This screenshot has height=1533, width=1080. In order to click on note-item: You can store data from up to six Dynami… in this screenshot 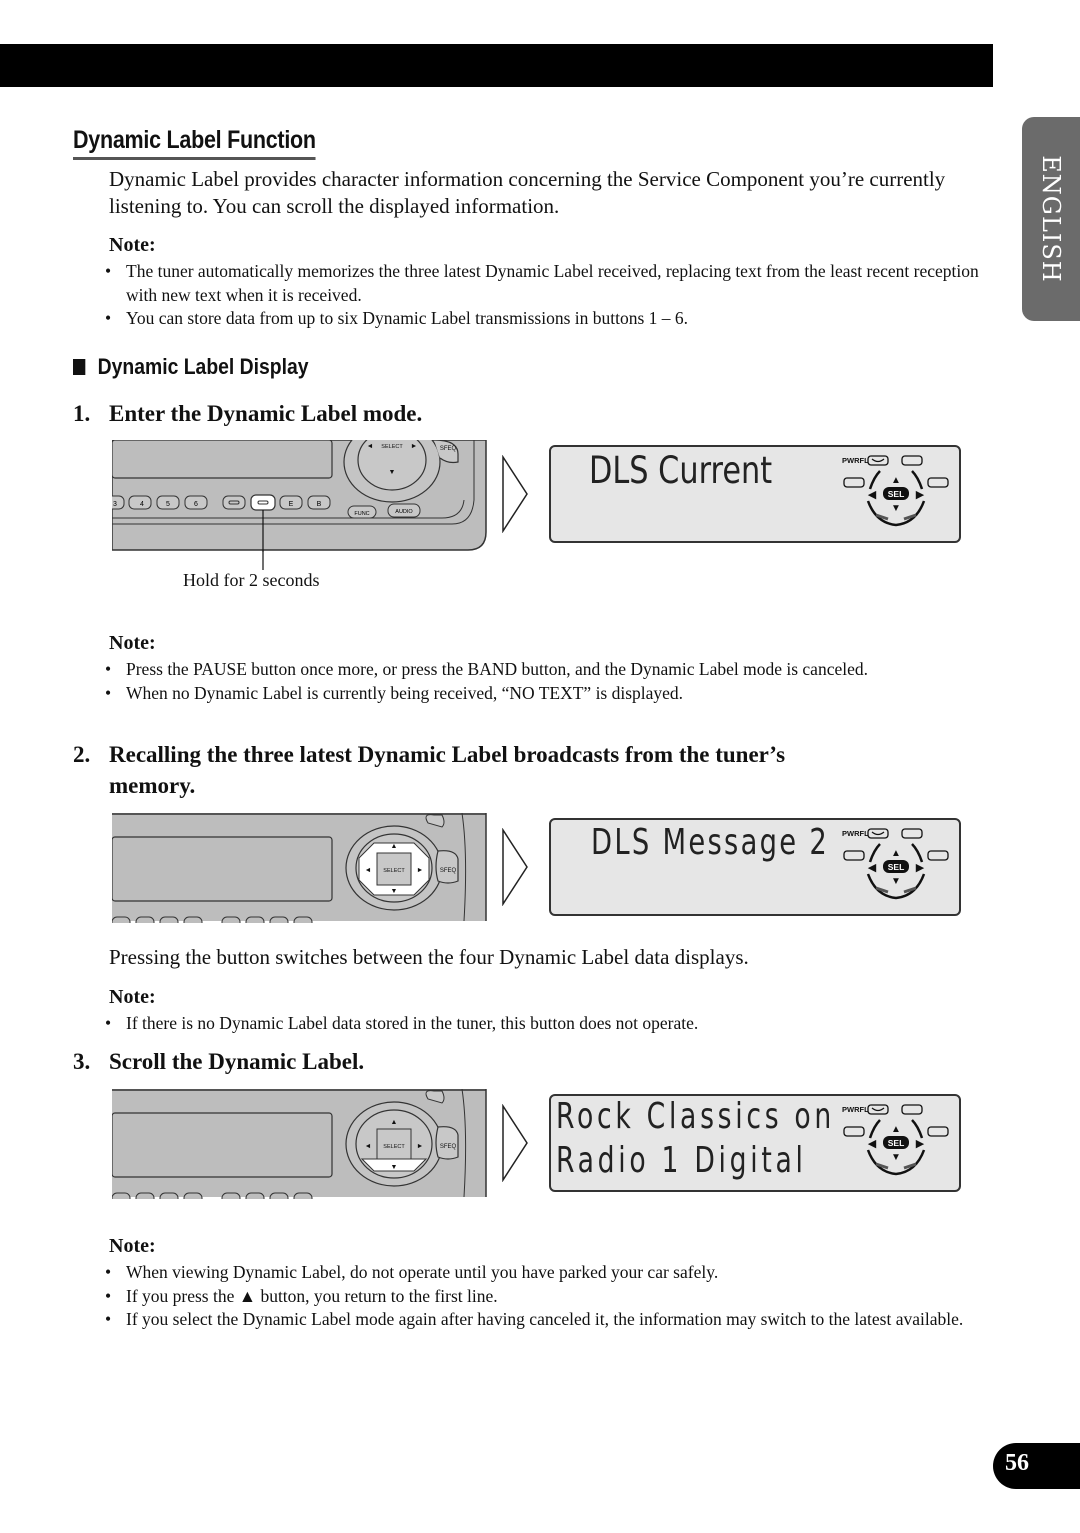, I will do `click(541, 319)`.